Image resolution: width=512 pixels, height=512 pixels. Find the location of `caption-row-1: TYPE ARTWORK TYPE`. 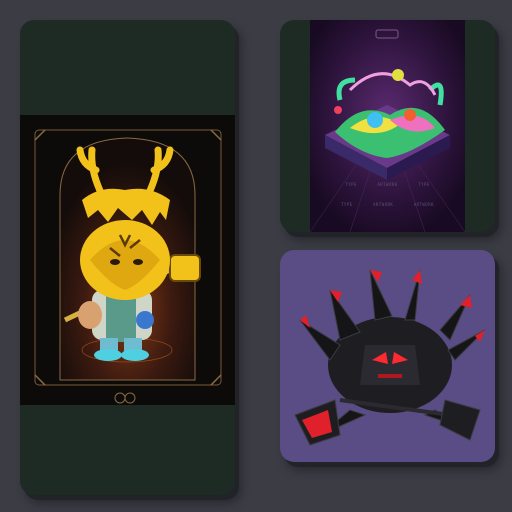

caption-row-1: TYPE ARTWORK TYPE is located at coordinates (387, 184).